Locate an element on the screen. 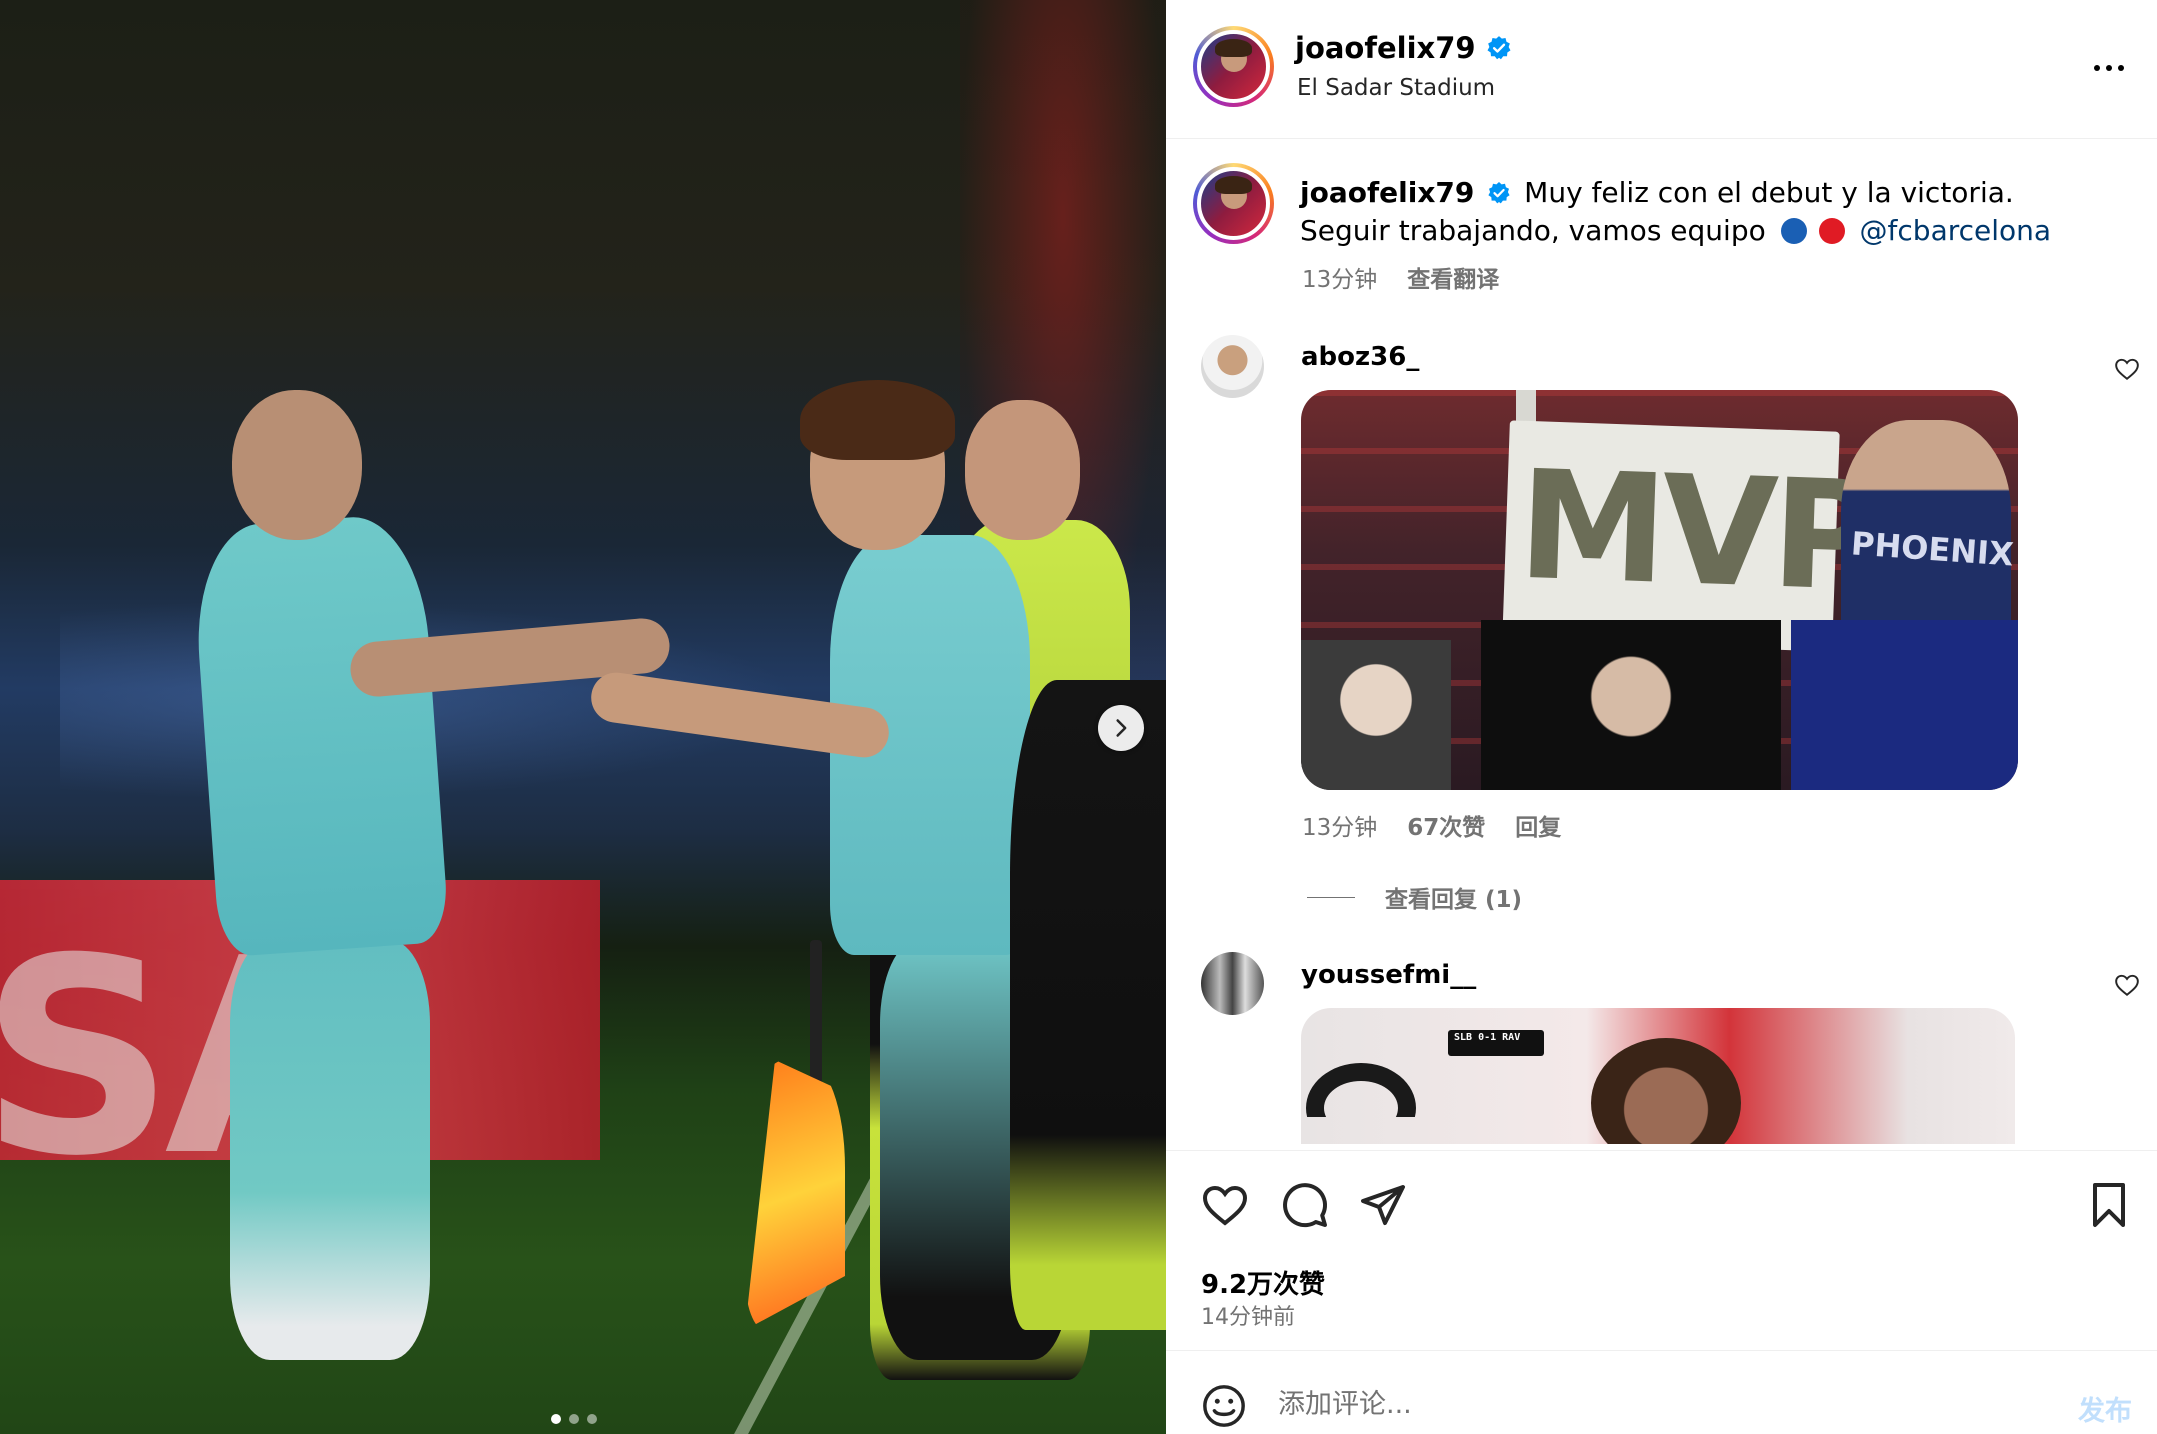  photo-official-body is located at coordinates (1088, 1005).